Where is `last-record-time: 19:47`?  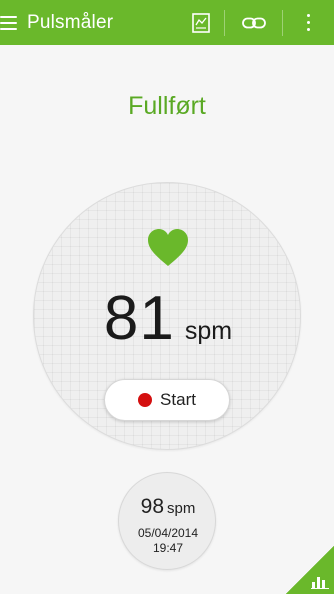
last-record-time: 19:47 is located at coordinates (168, 548).